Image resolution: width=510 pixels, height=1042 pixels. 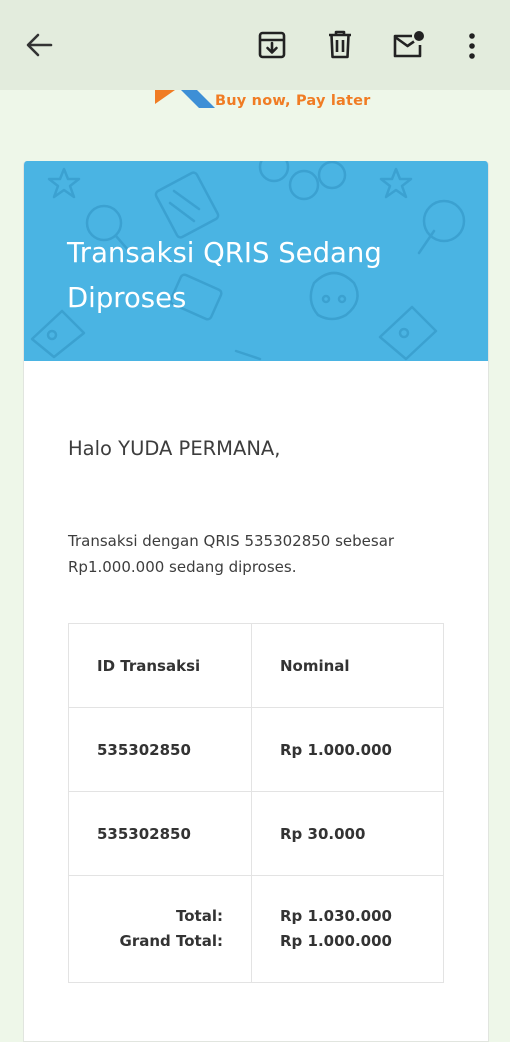 I want to click on table-row: 535302850 Rp 1.000.000, so click(x=256, y=749).